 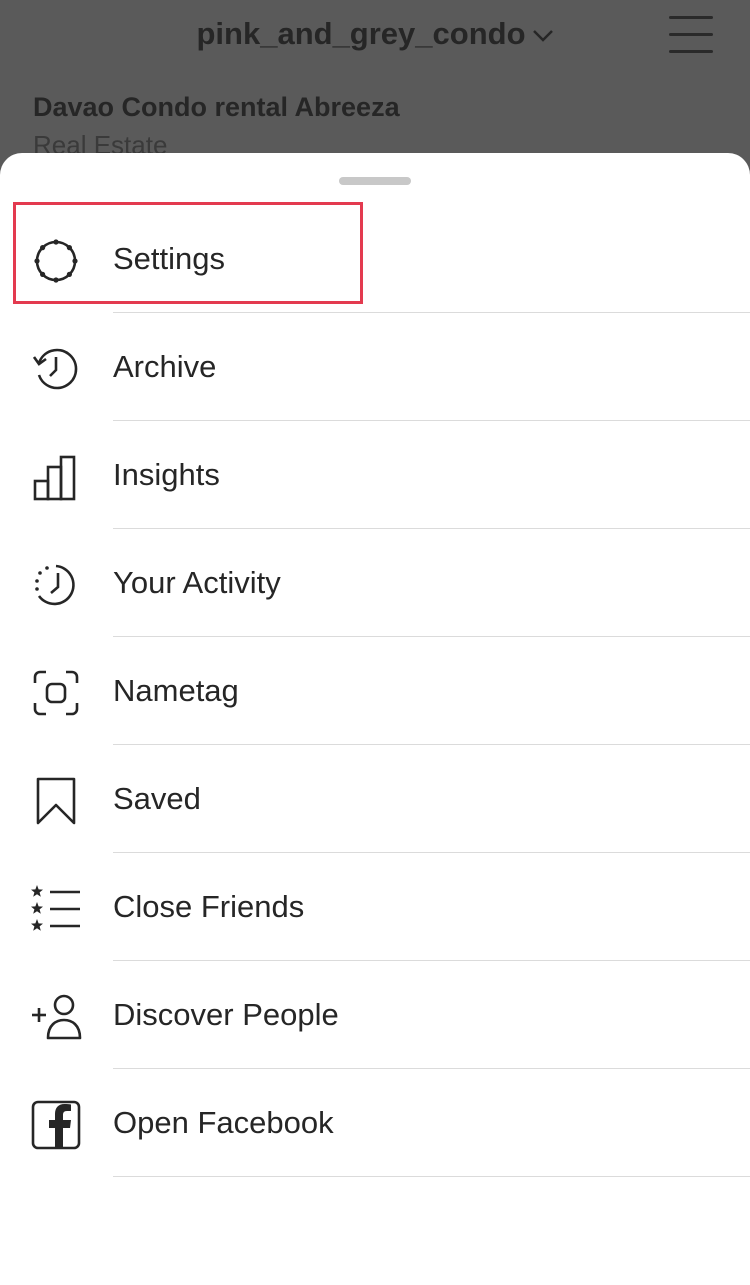 What do you see at coordinates (375, 1015) in the screenshot?
I see `menu-item-discover-people: Discover People` at bounding box center [375, 1015].